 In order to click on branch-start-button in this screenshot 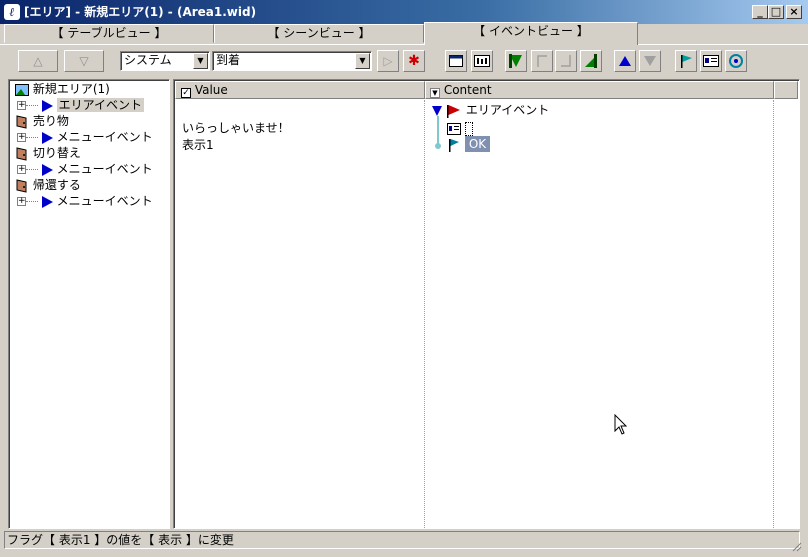, I will do `click(516, 61)`.